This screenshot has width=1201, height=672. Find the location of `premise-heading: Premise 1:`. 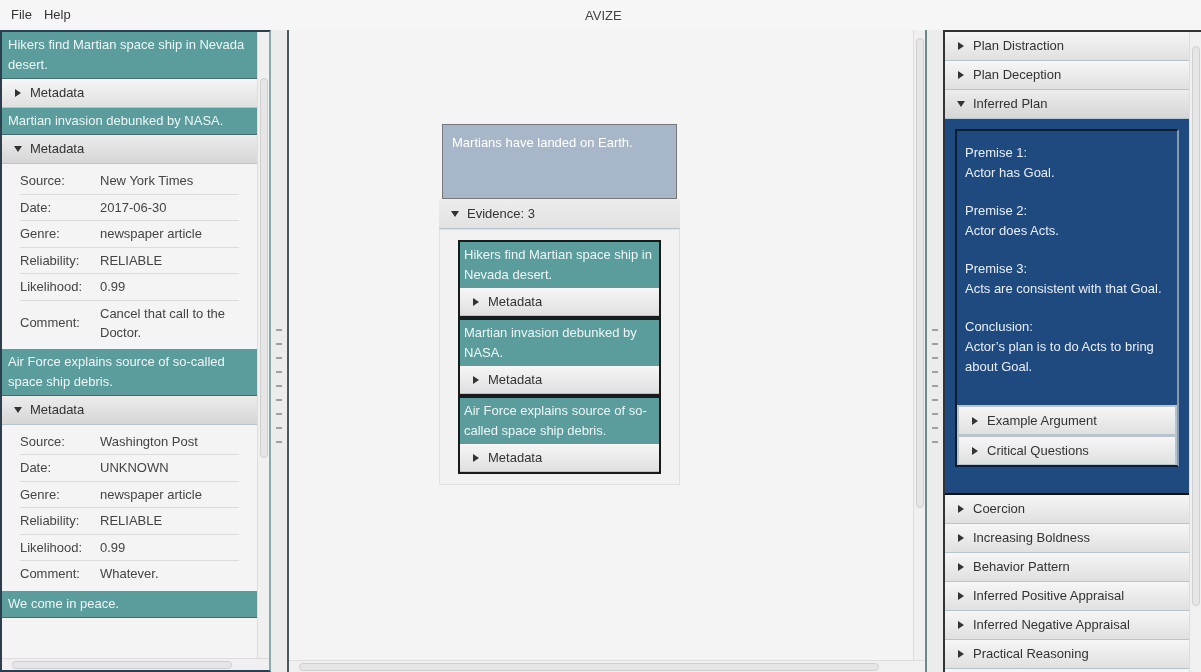

premise-heading: Premise 1: is located at coordinates (997, 153).